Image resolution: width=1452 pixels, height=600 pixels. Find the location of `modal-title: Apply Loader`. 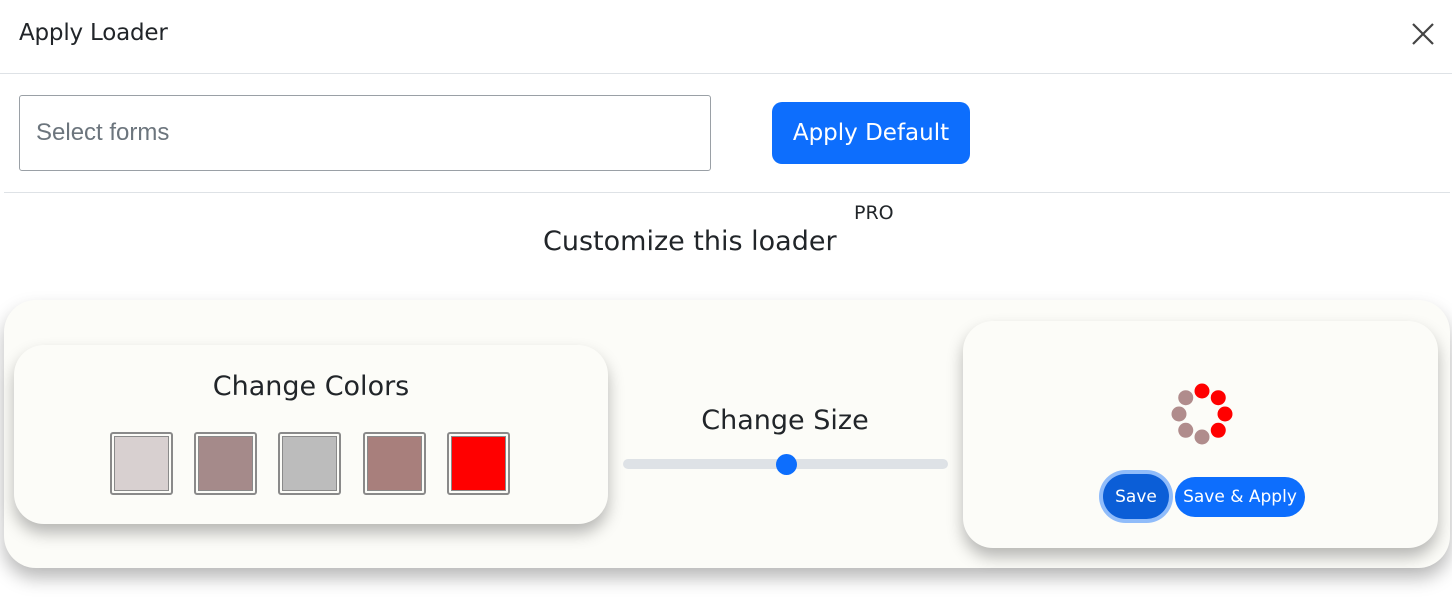

modal-title: Apply Loader is located at coordinates (93, 33).